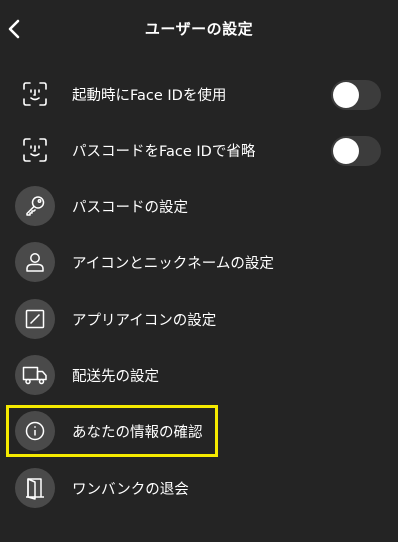  Describe the element at coordinates (199, 375) in the screenshot. I see `settings-row-delivery: 配送先の設定` at that location.